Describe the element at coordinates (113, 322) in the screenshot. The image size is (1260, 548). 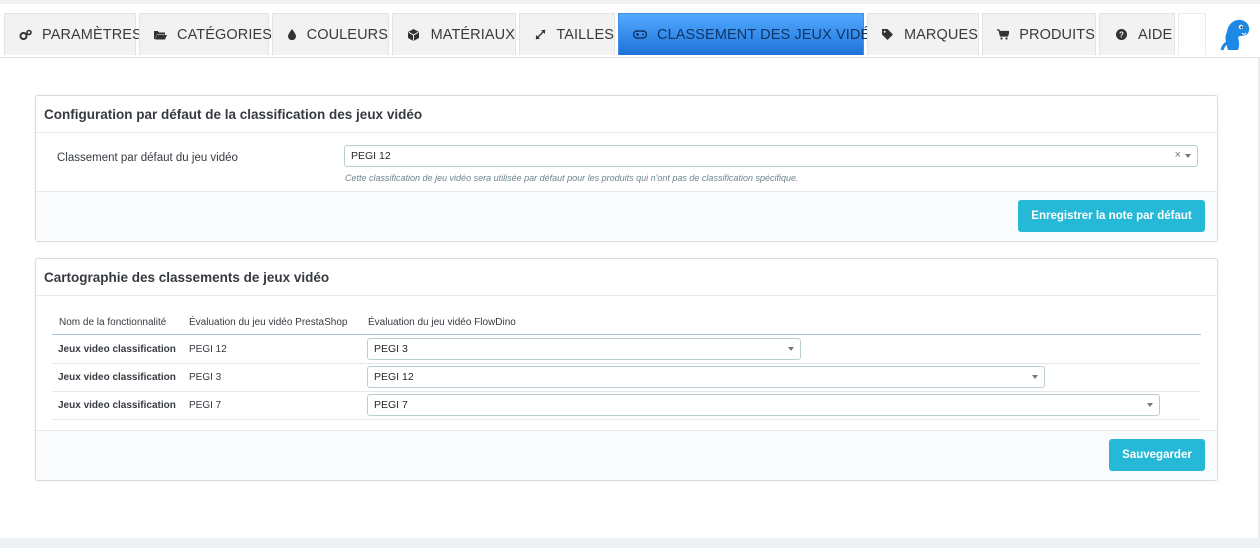
I see `column-header-feature: Nom de la fonctionnalité` at that location.